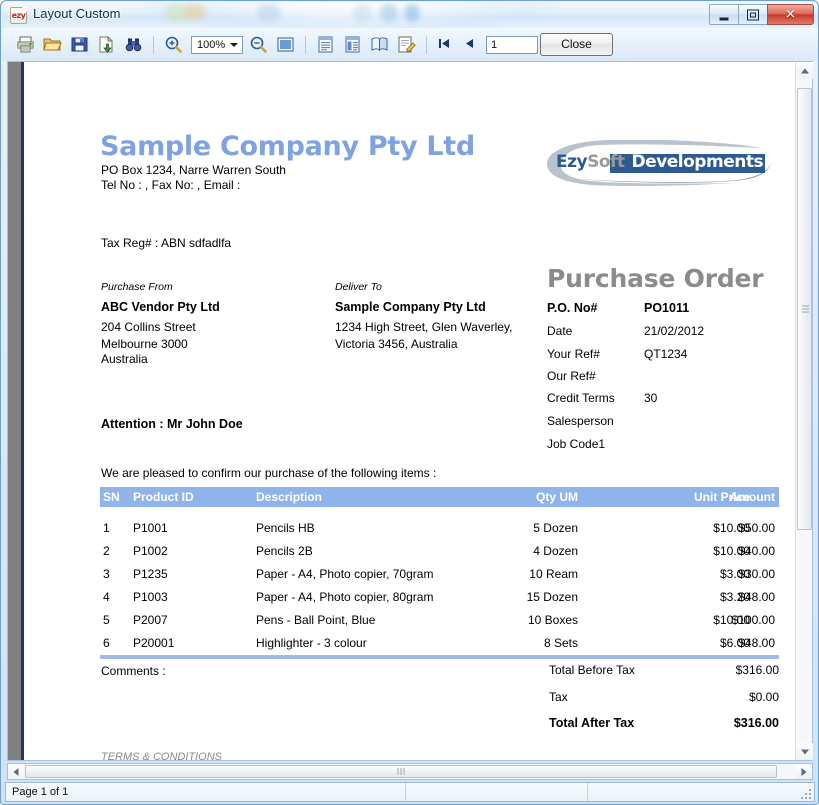  I want to click on find-binoculars-icon, so click(133, 44).